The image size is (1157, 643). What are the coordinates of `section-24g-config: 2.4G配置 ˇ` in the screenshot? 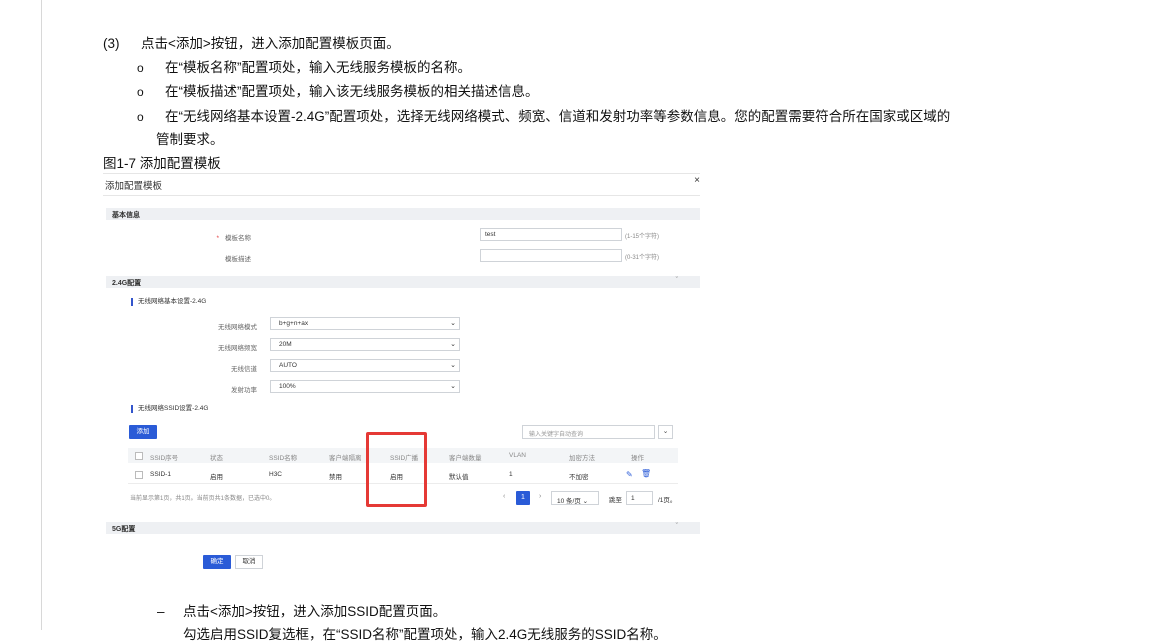 It's located at (403, 282).